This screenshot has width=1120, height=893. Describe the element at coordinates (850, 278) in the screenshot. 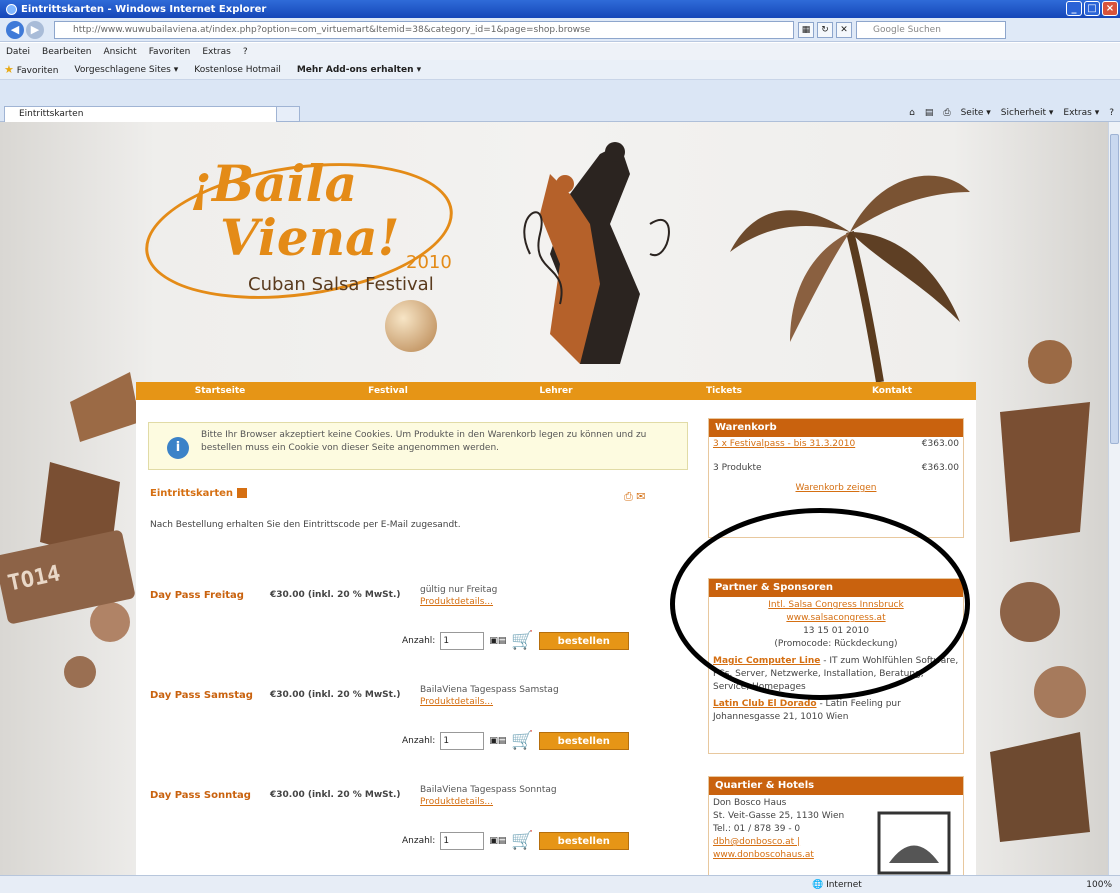

I see `palm-tree-illustration` at that location.